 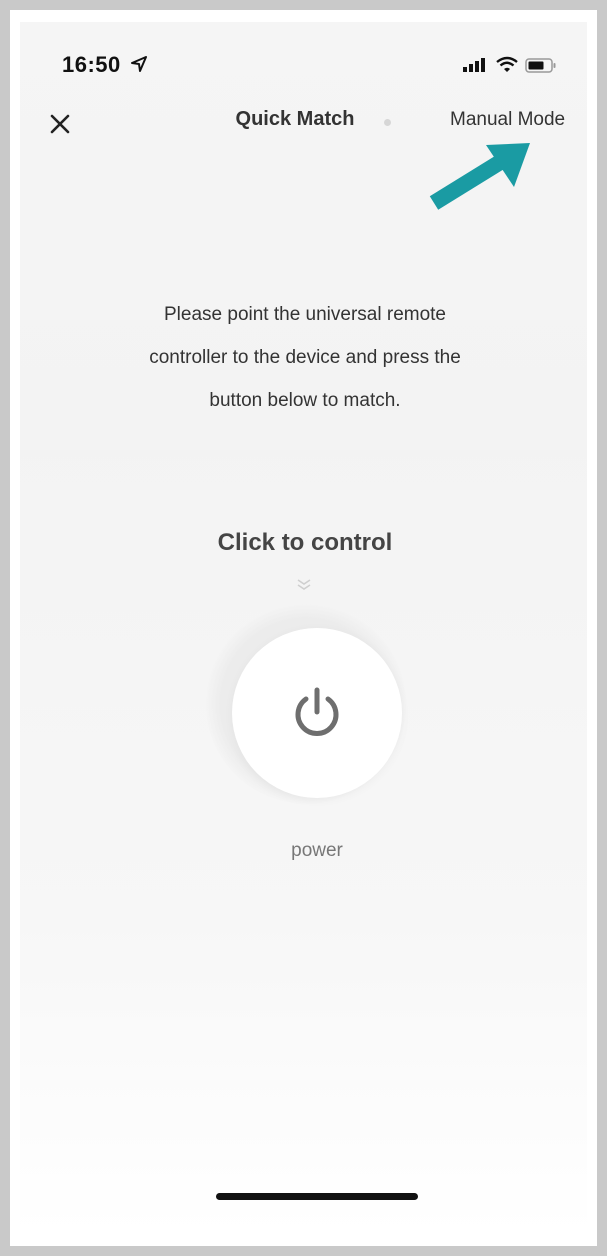 I want to click on click-to-control-label: Click to control, so click(x=305, y=542).